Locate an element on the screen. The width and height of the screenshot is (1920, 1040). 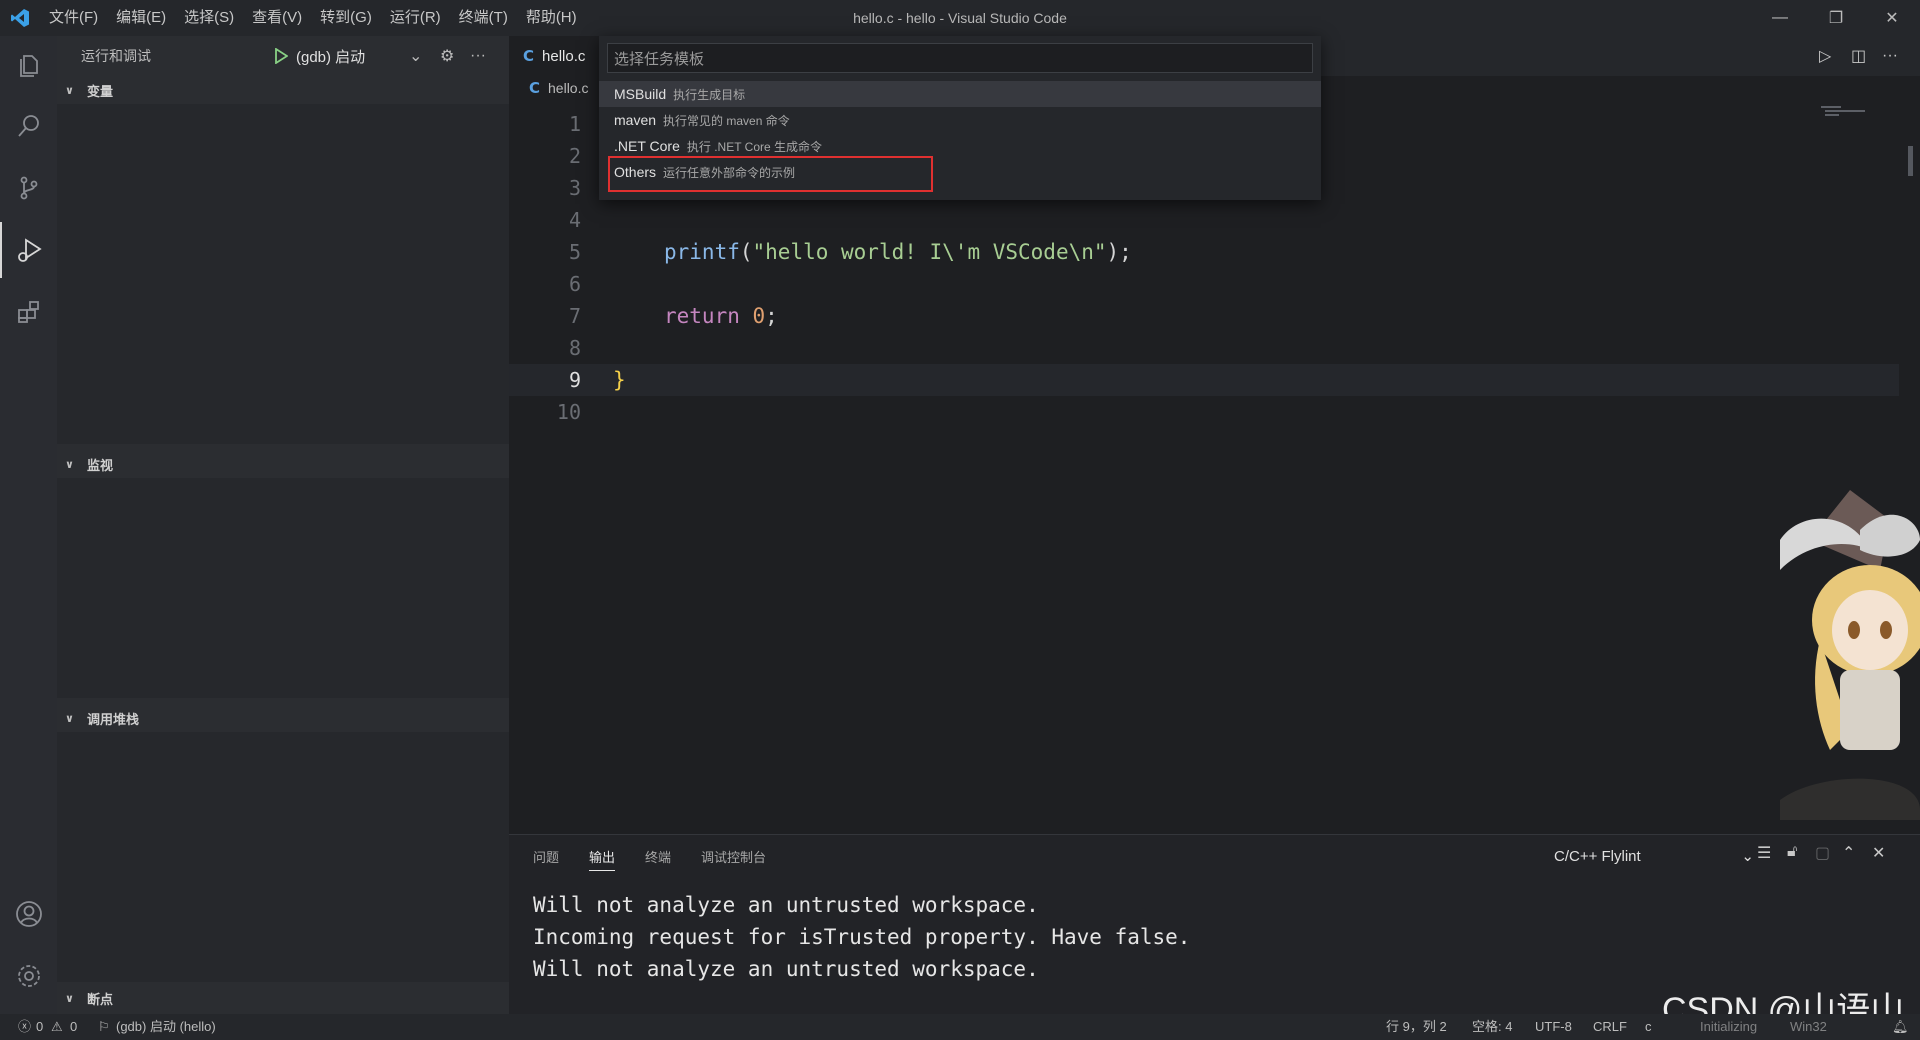
error-icon: ⓧ is located at coordinates (24, 1027).